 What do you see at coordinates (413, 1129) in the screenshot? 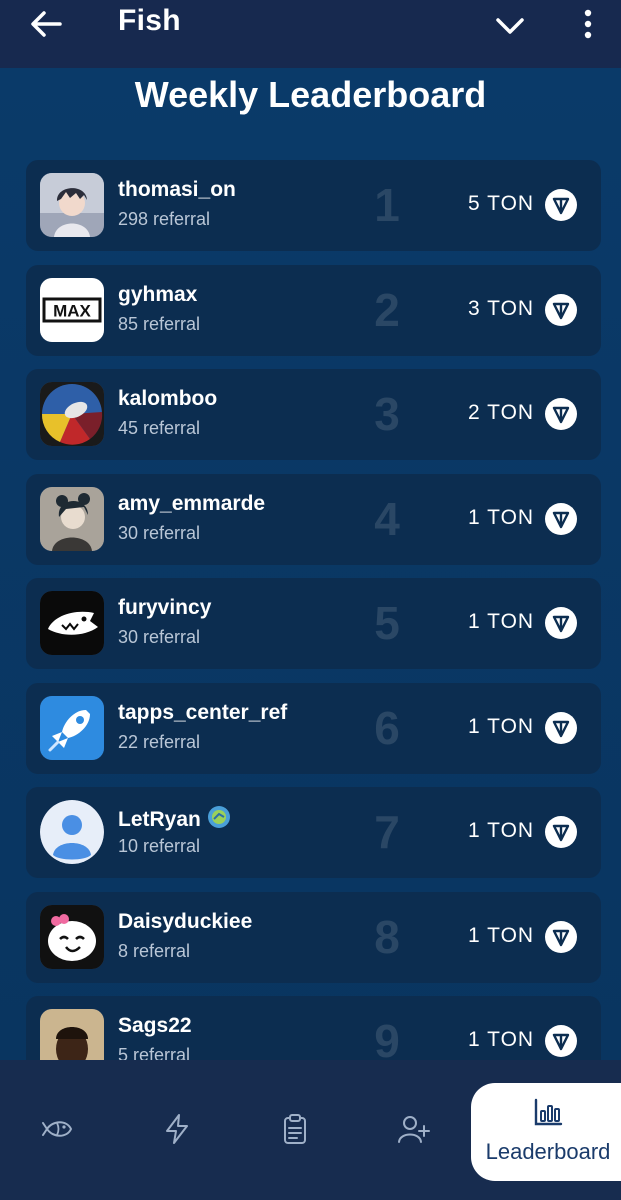
I see `add-friend-icon` at bounding box center [413, 1129].